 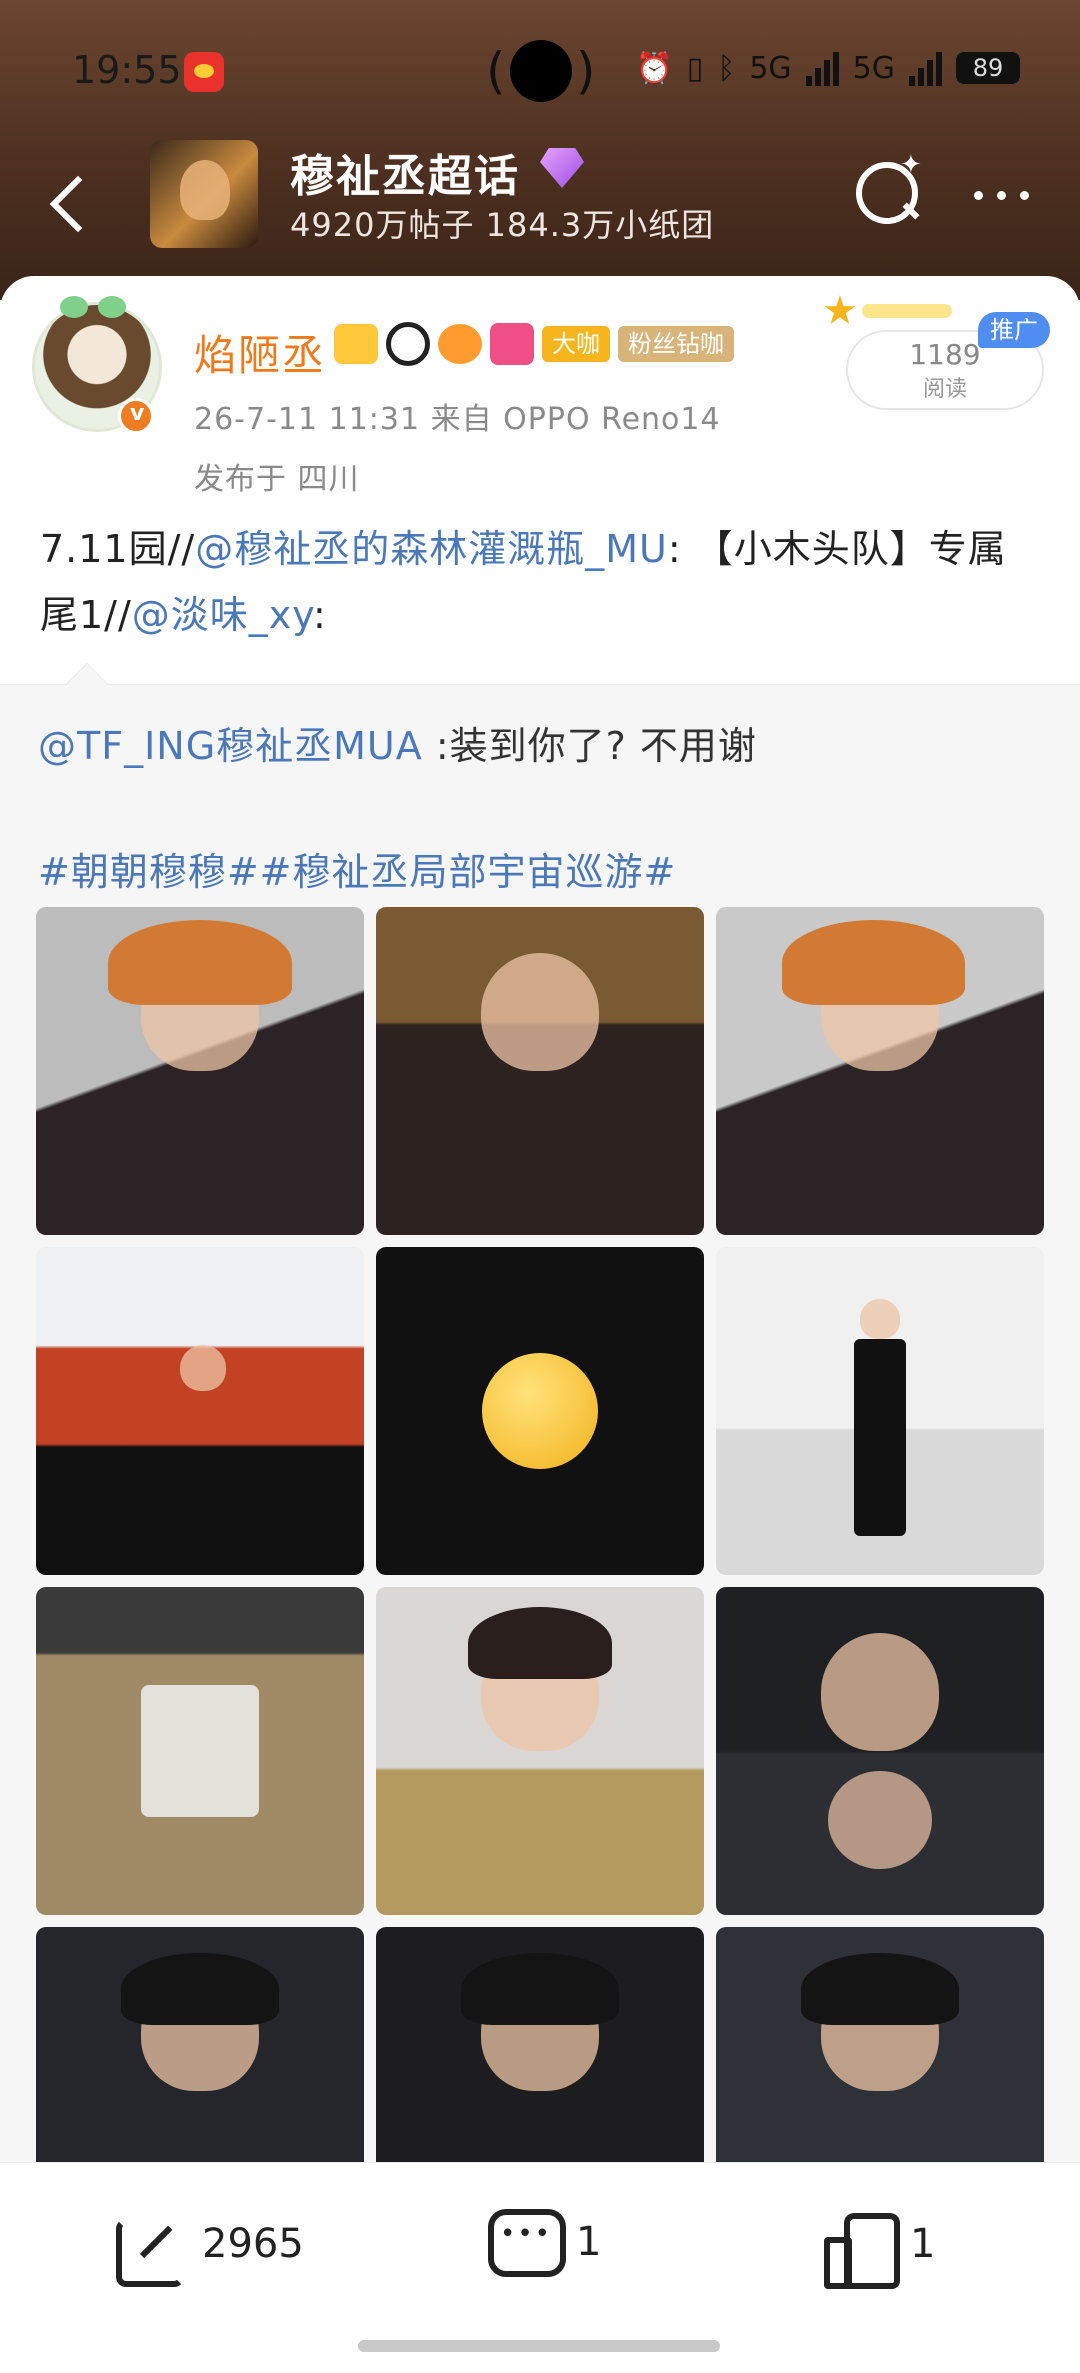 I want to click on home-indicator, so click(x=539, y=2346).